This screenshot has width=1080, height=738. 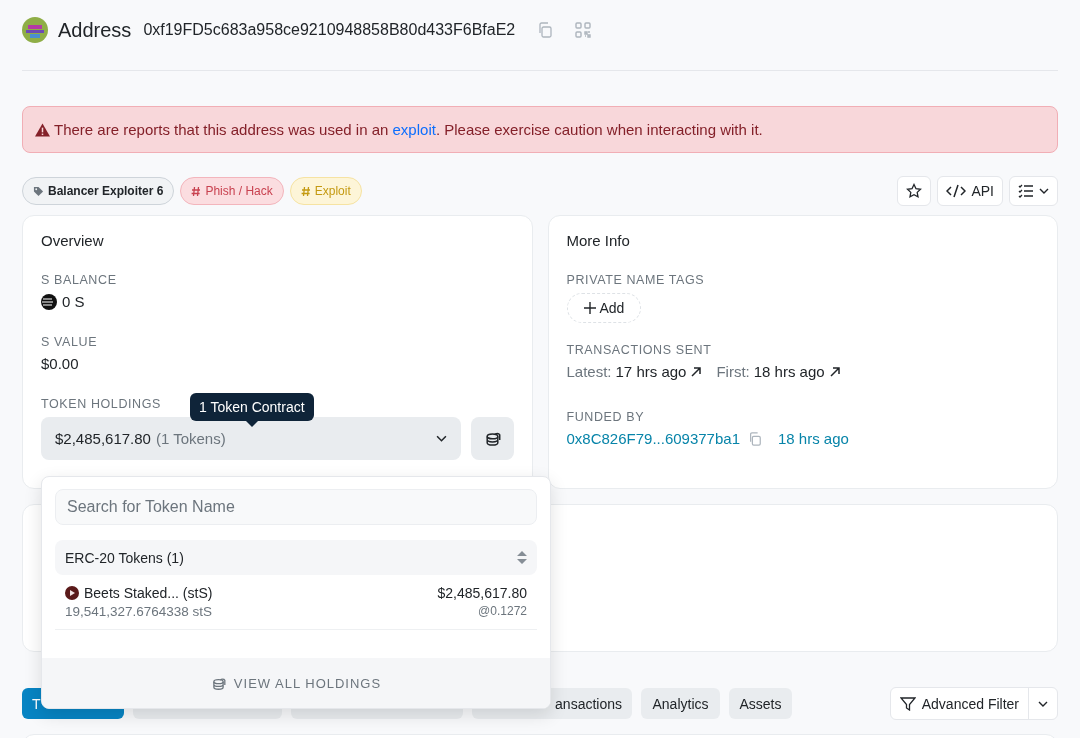 What do you see at coordinates (970, 191) in the screenshot?
I see `api-button: API` at bounding box center [970, 191].